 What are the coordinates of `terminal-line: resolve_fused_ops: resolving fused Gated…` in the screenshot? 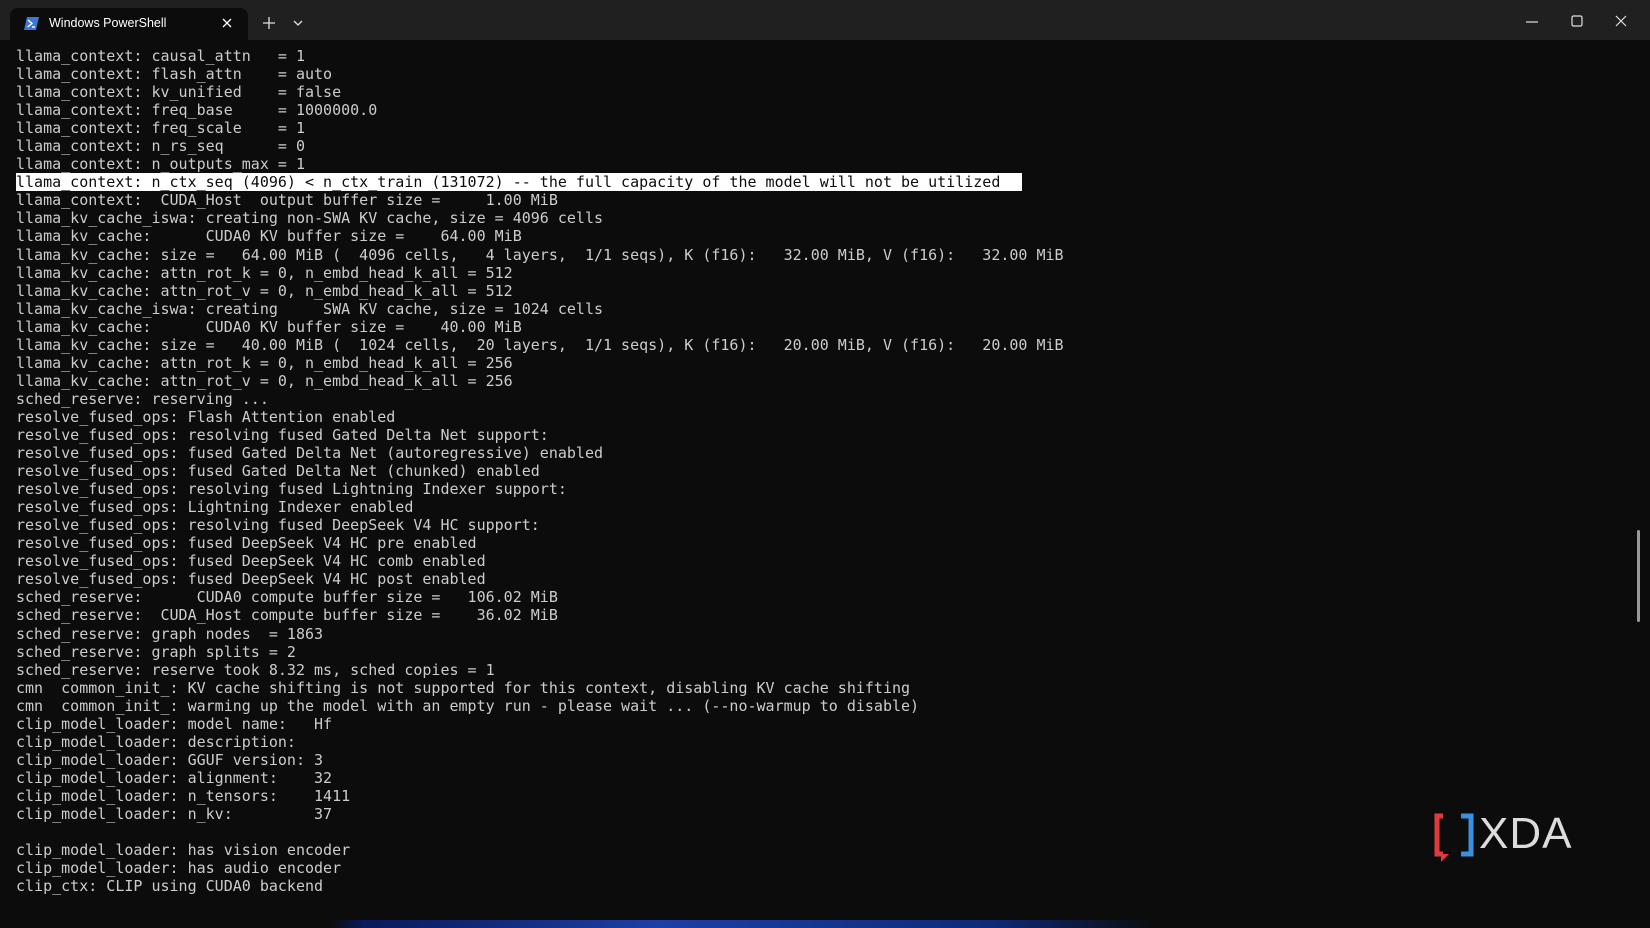 It's located at (282, 434).